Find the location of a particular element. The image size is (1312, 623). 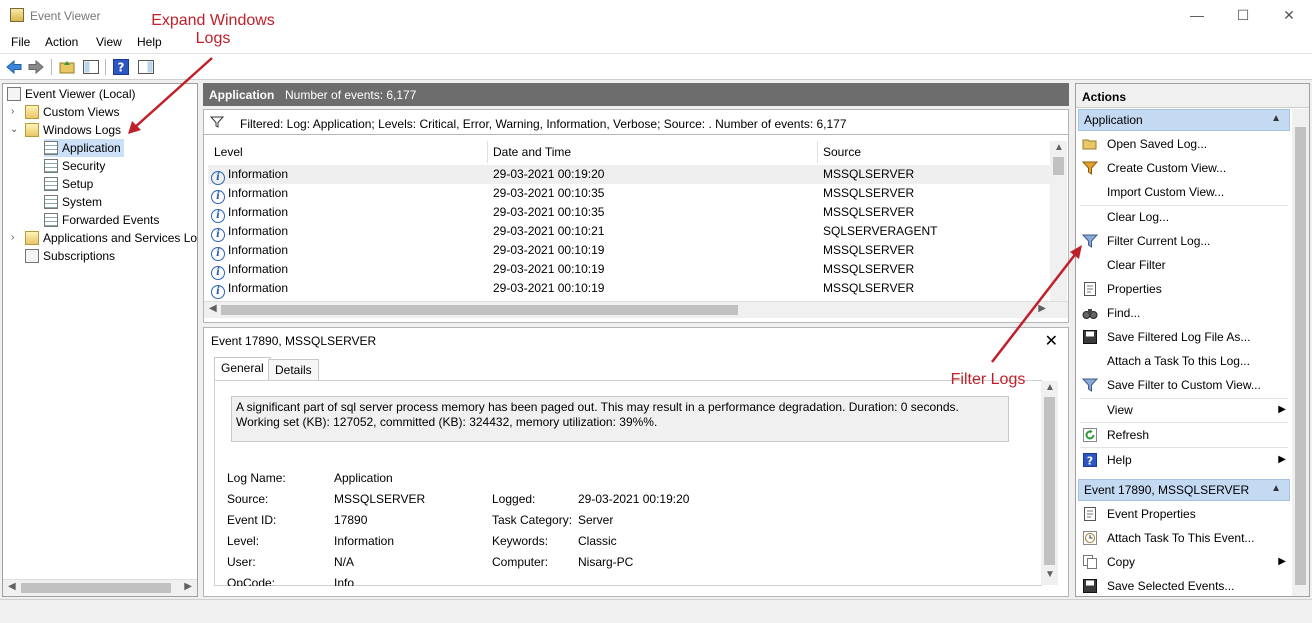

menu-action: Action is located at coordinates (61, 42).